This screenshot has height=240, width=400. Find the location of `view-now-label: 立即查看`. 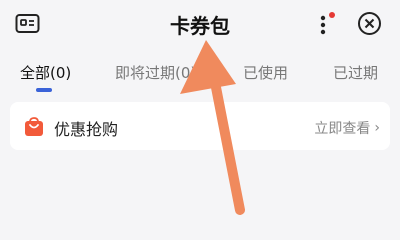

view-now-label: 立即查看 is located at coordinates (342, 129).